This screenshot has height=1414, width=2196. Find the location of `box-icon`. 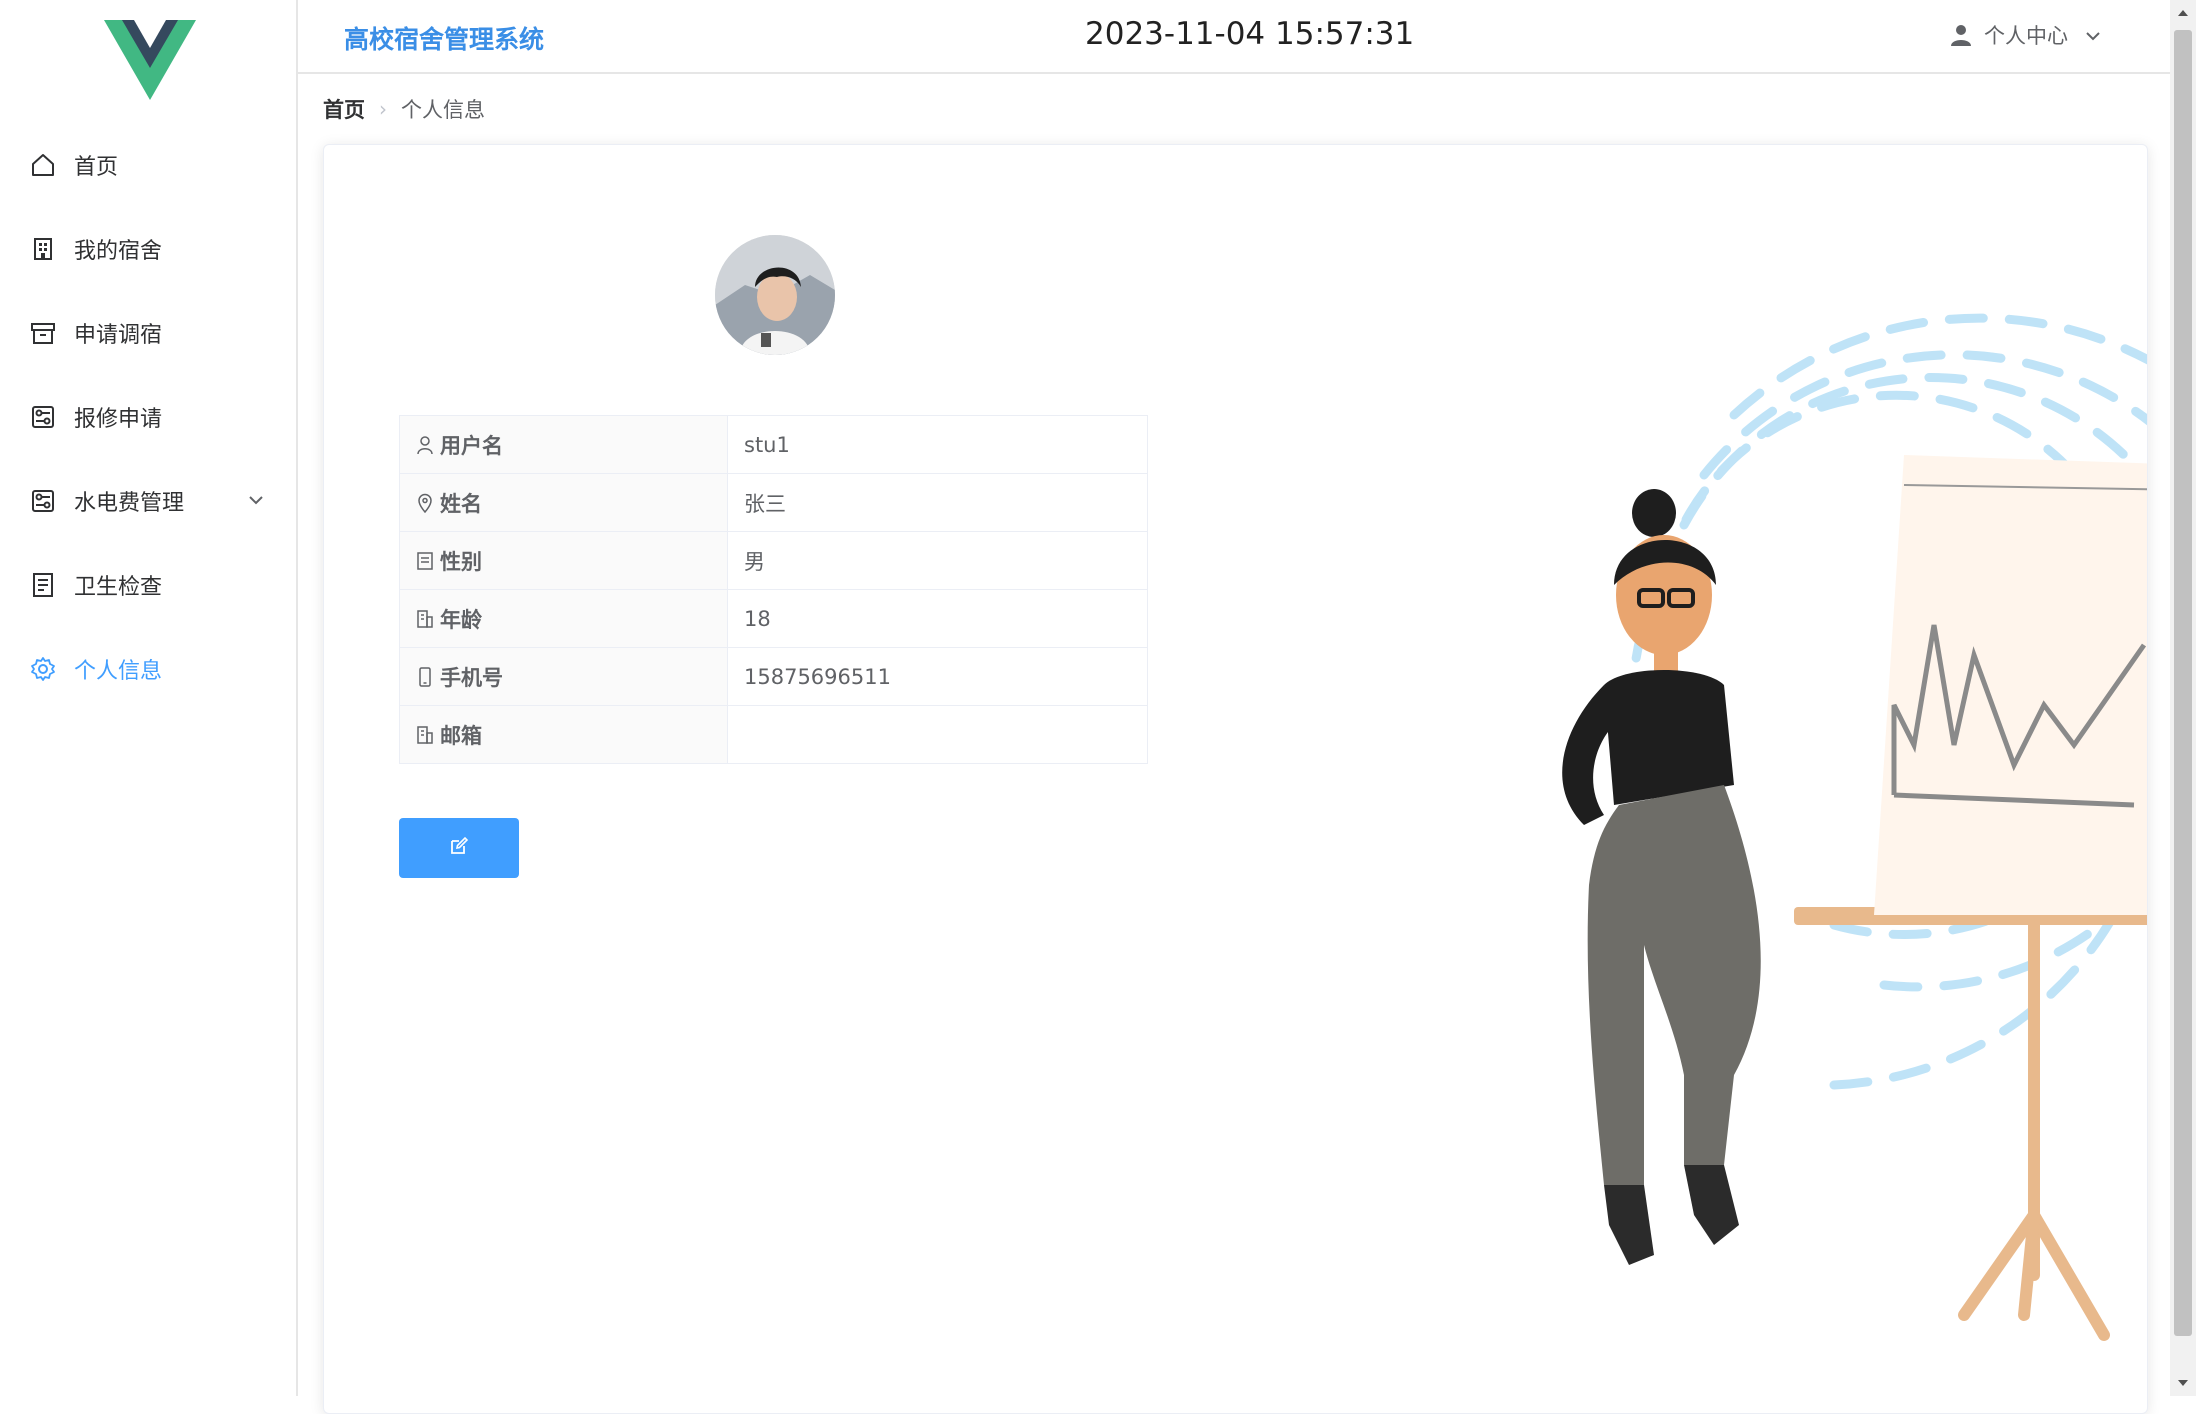

box-icon is located at coordinates (43, 333).